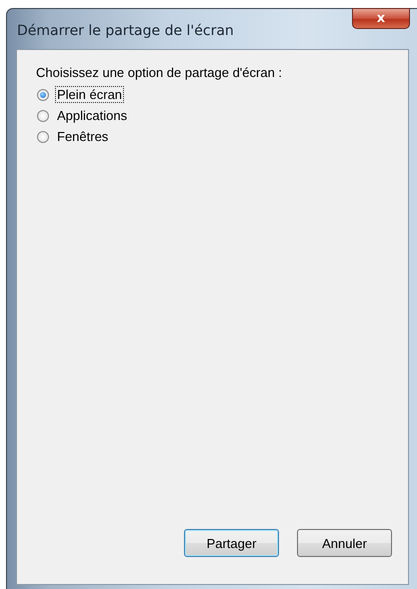 This screenshot has width=417, height=589. Describe the element at coordinates (92, 115) in the screenshot. I see `option-label: Applications` at that location.